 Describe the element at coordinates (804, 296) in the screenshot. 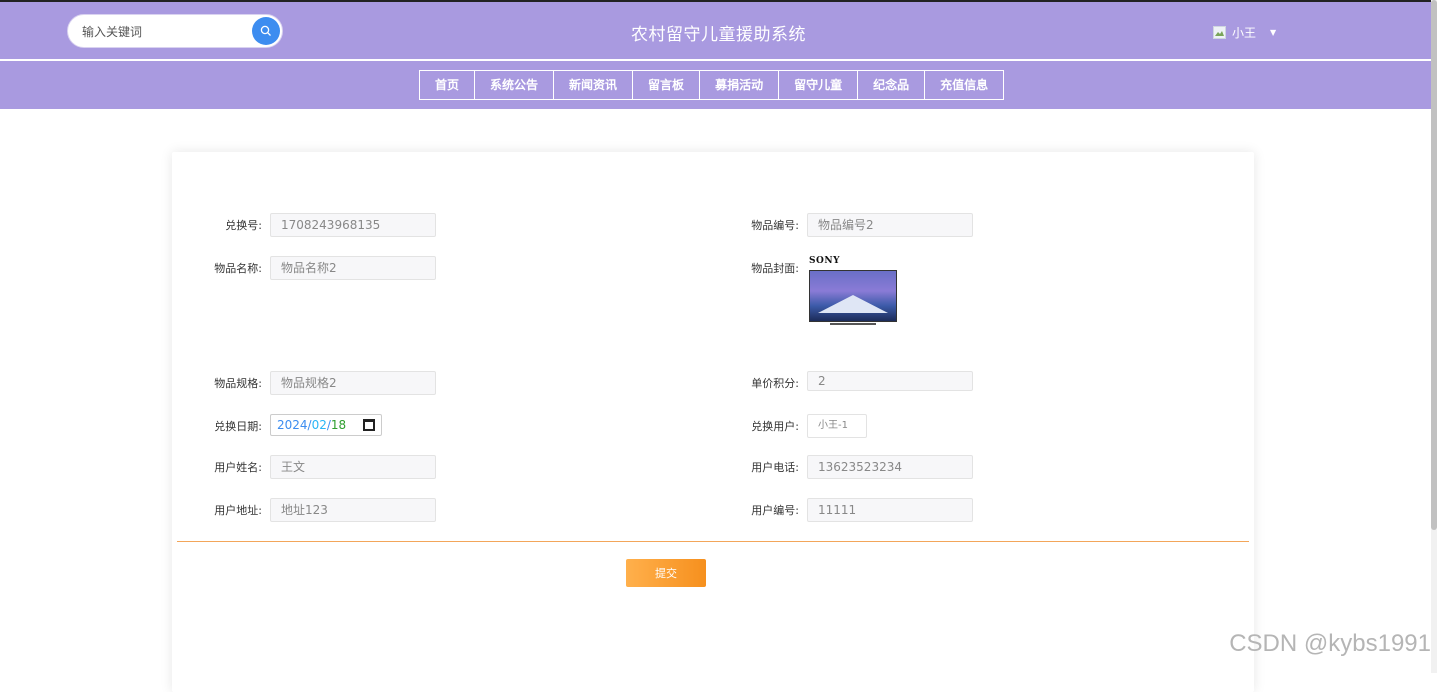

I see `field-item-cover: 物品封面: SONY` at that location.